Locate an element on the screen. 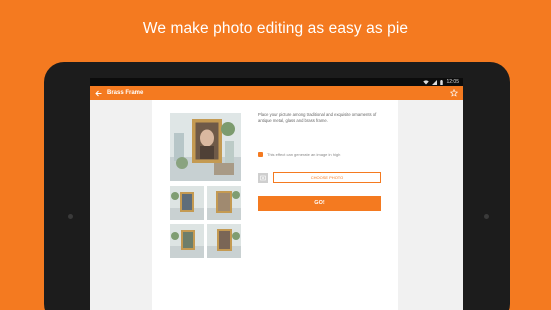  wifi-icon is located at coordinates (426, 82).